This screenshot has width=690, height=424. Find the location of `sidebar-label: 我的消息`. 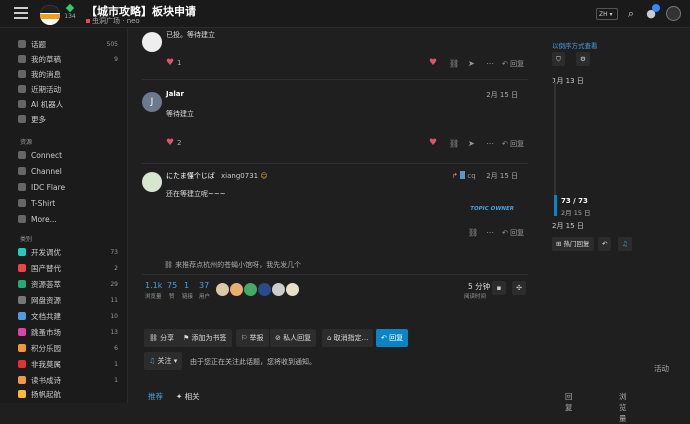

sidebar-label: 我的消息 is located at coordinates (46, 74).